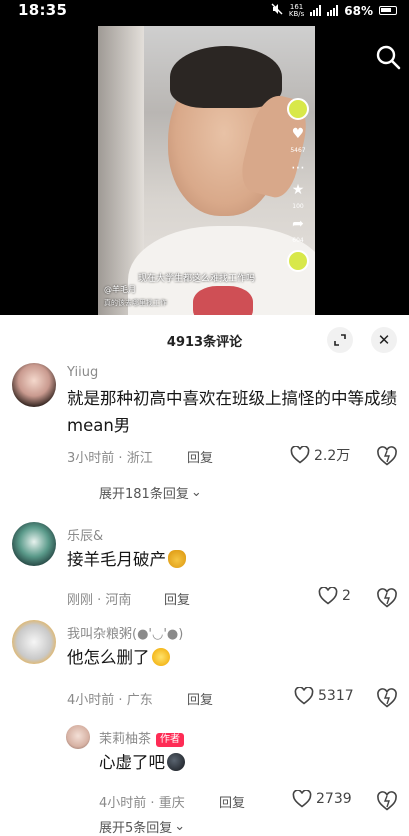 Image resolution: width=409 pixels, height=836 pixels. I want to click on reply-username-row: 茉莉柚茶 作者, so click(142, 737).